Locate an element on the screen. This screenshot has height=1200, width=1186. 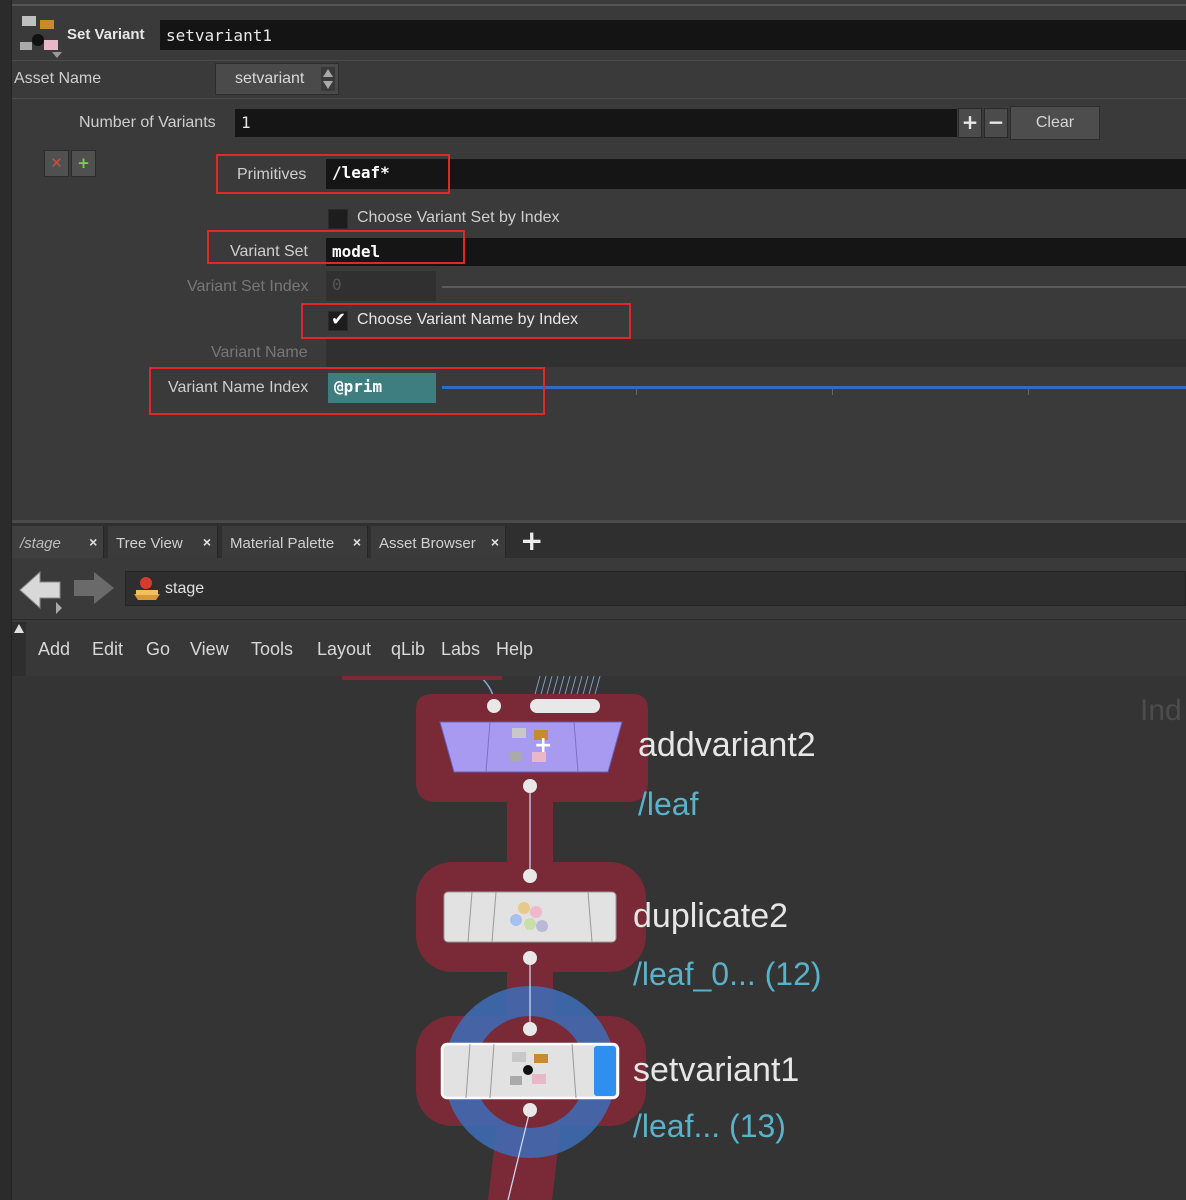
highlight-box-variant-set is located at coordinates (336, 247).